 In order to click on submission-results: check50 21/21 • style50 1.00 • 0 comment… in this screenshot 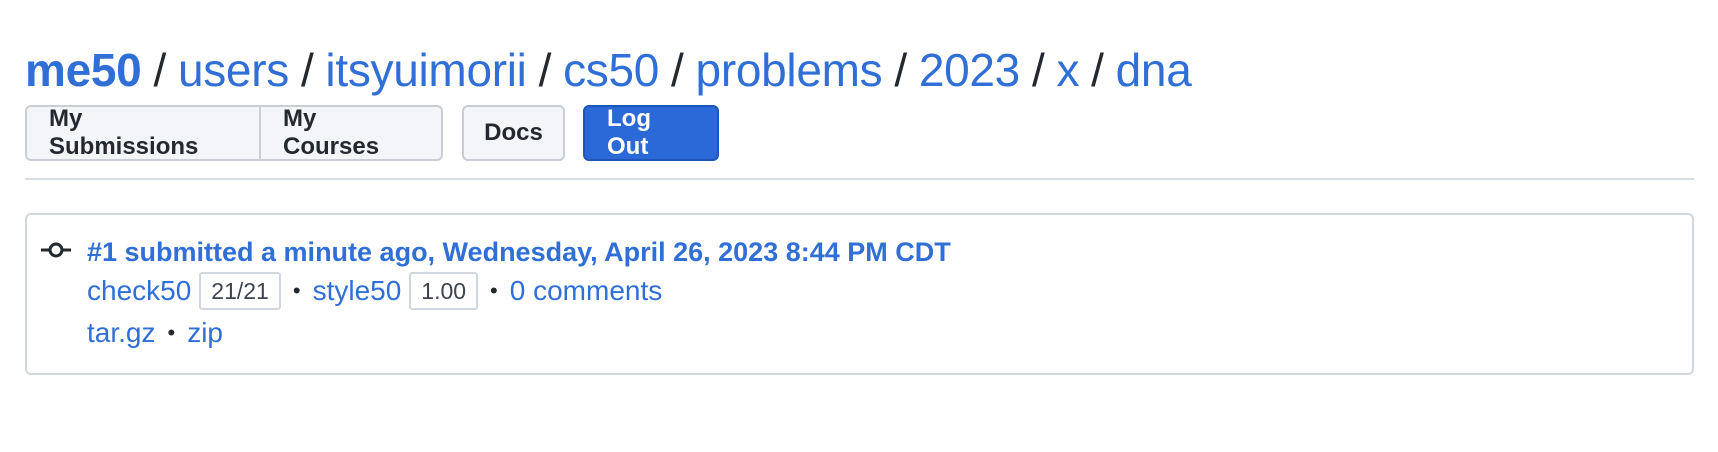, I will do `click(519, 291)`.